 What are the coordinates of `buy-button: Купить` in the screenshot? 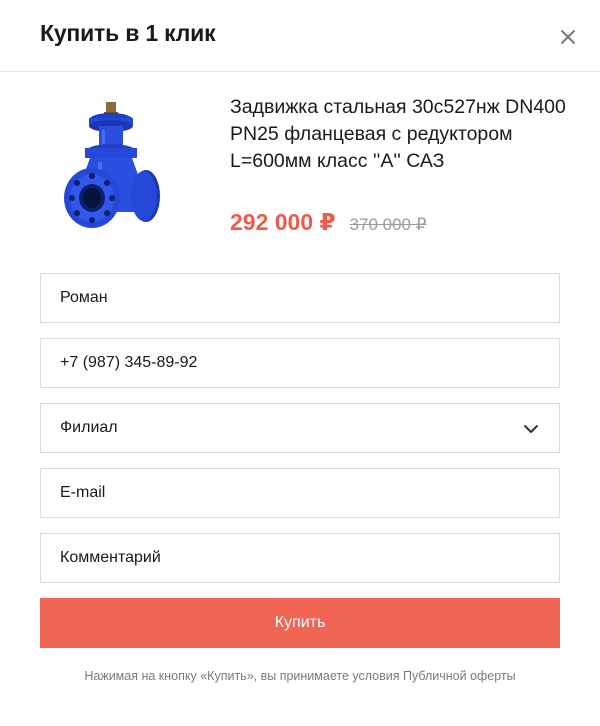 It's located at (300, 623).